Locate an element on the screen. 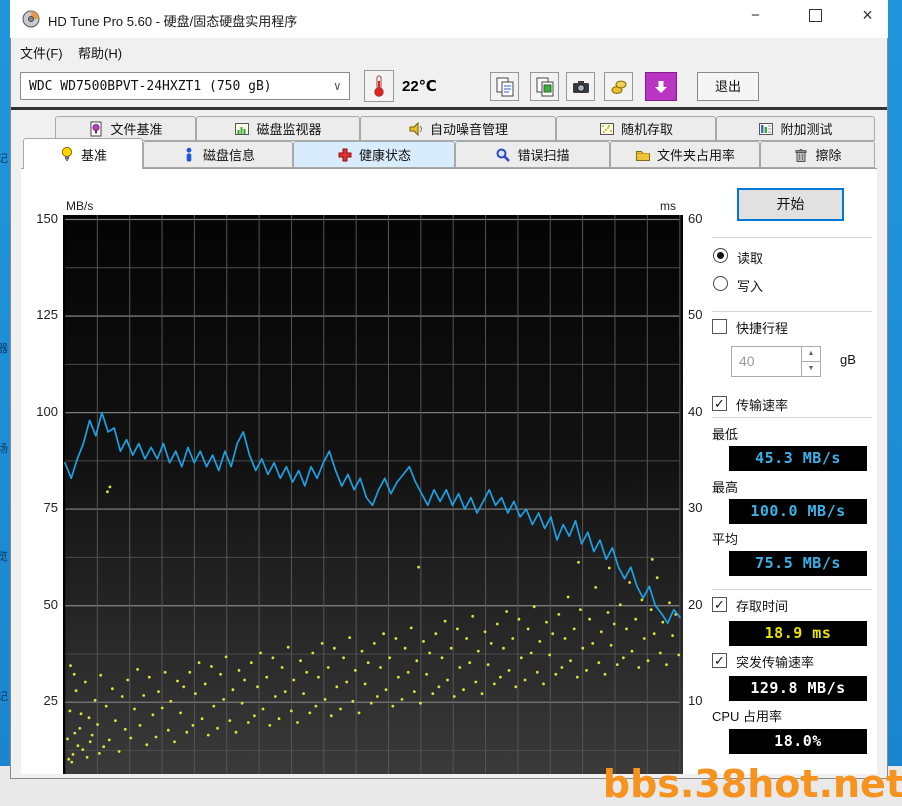  disk-info-icon is located at coordinates (189, 155).